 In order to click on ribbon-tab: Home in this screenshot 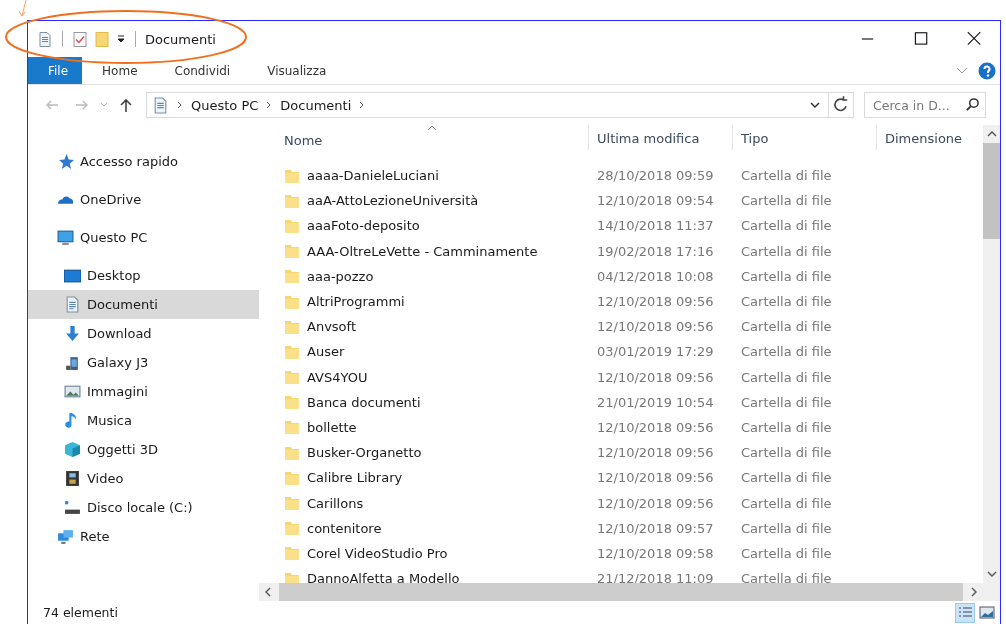, I will do `click(118, 70)`.